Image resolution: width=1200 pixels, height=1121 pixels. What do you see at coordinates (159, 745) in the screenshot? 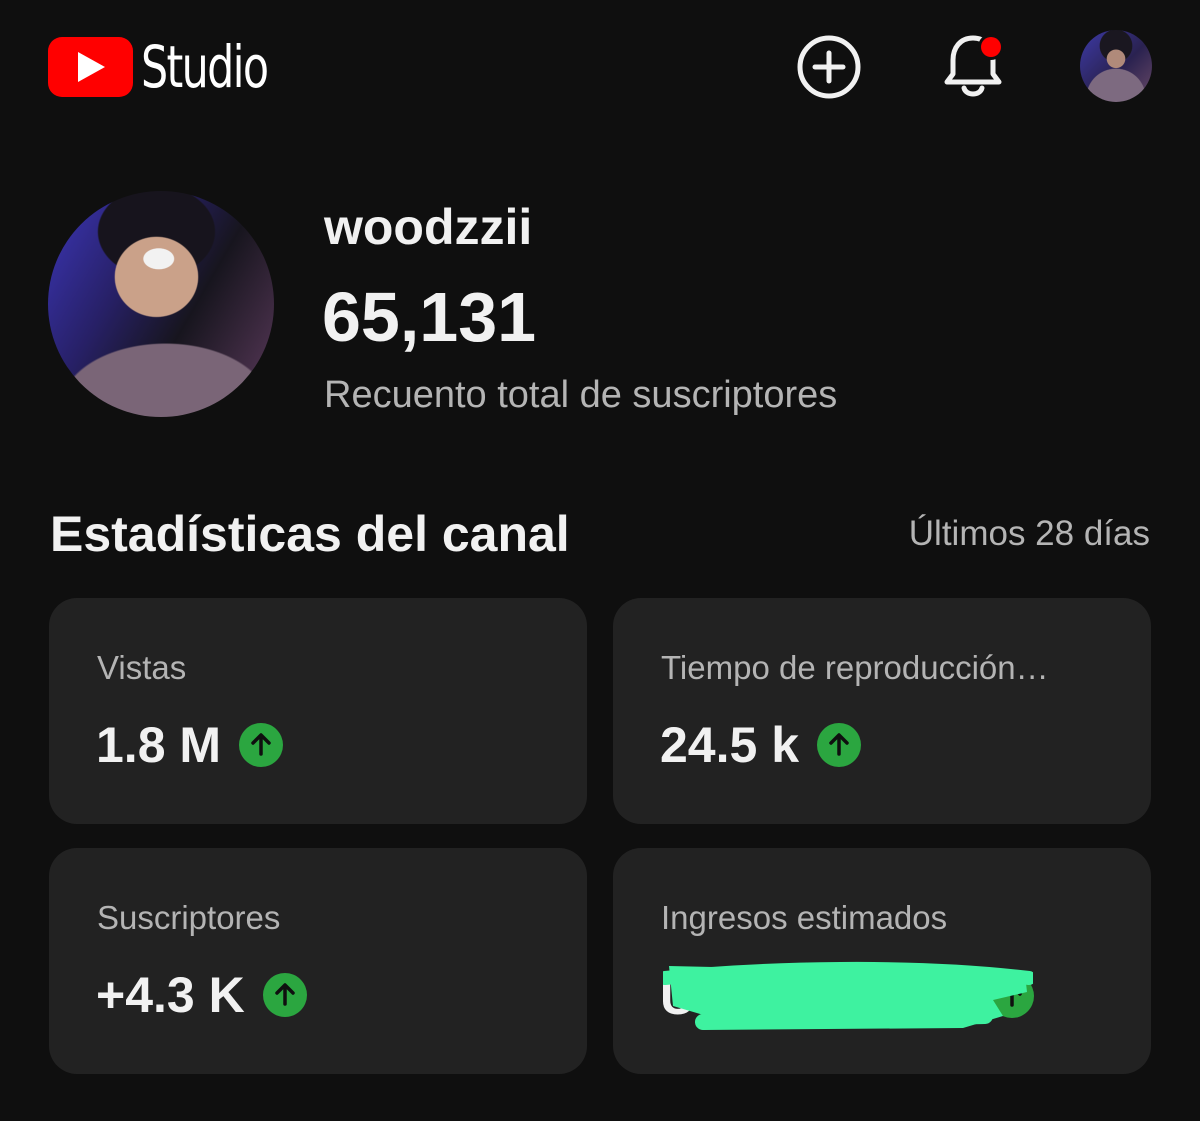
I see `stat-value: 1.8 M` at bounding box center [159, 745].